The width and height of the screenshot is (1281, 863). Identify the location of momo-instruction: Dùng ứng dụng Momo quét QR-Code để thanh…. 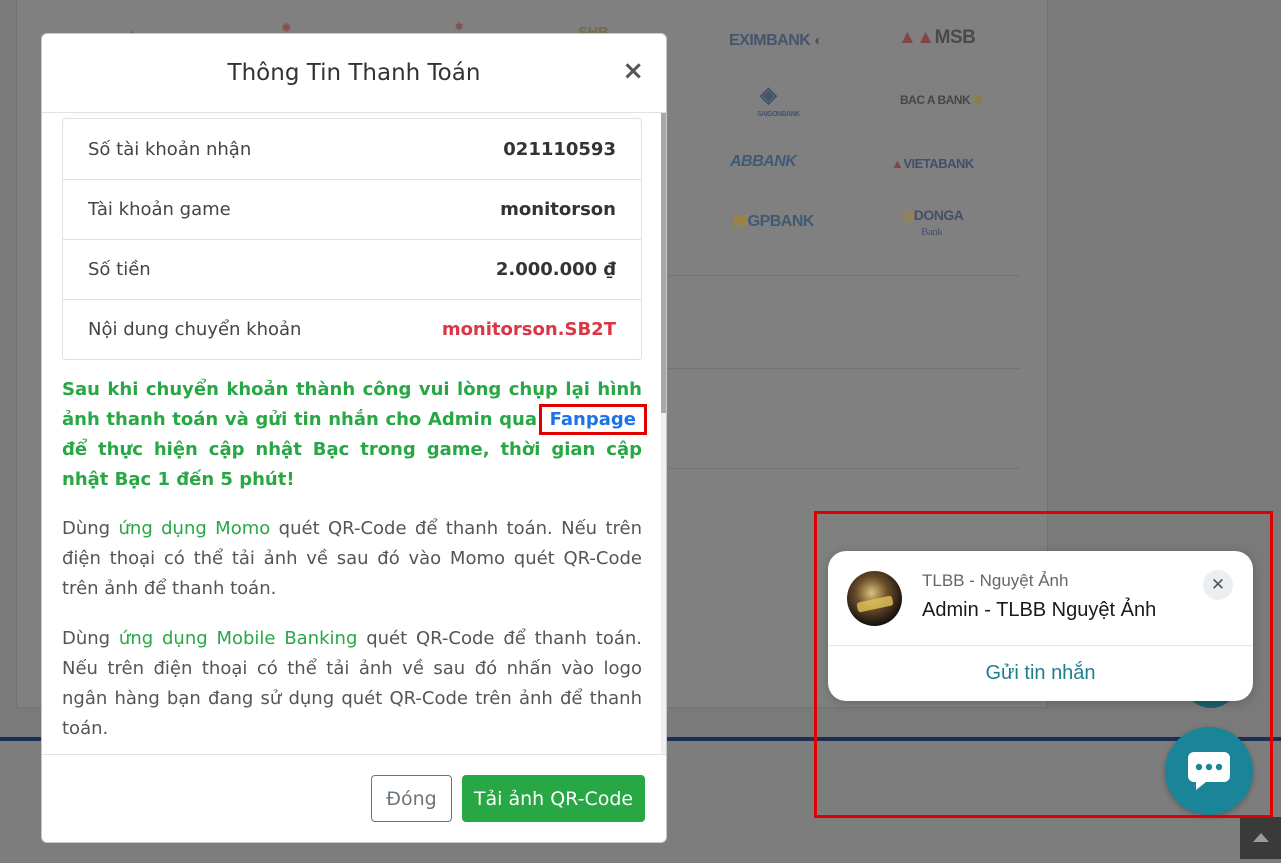
(352, 558).